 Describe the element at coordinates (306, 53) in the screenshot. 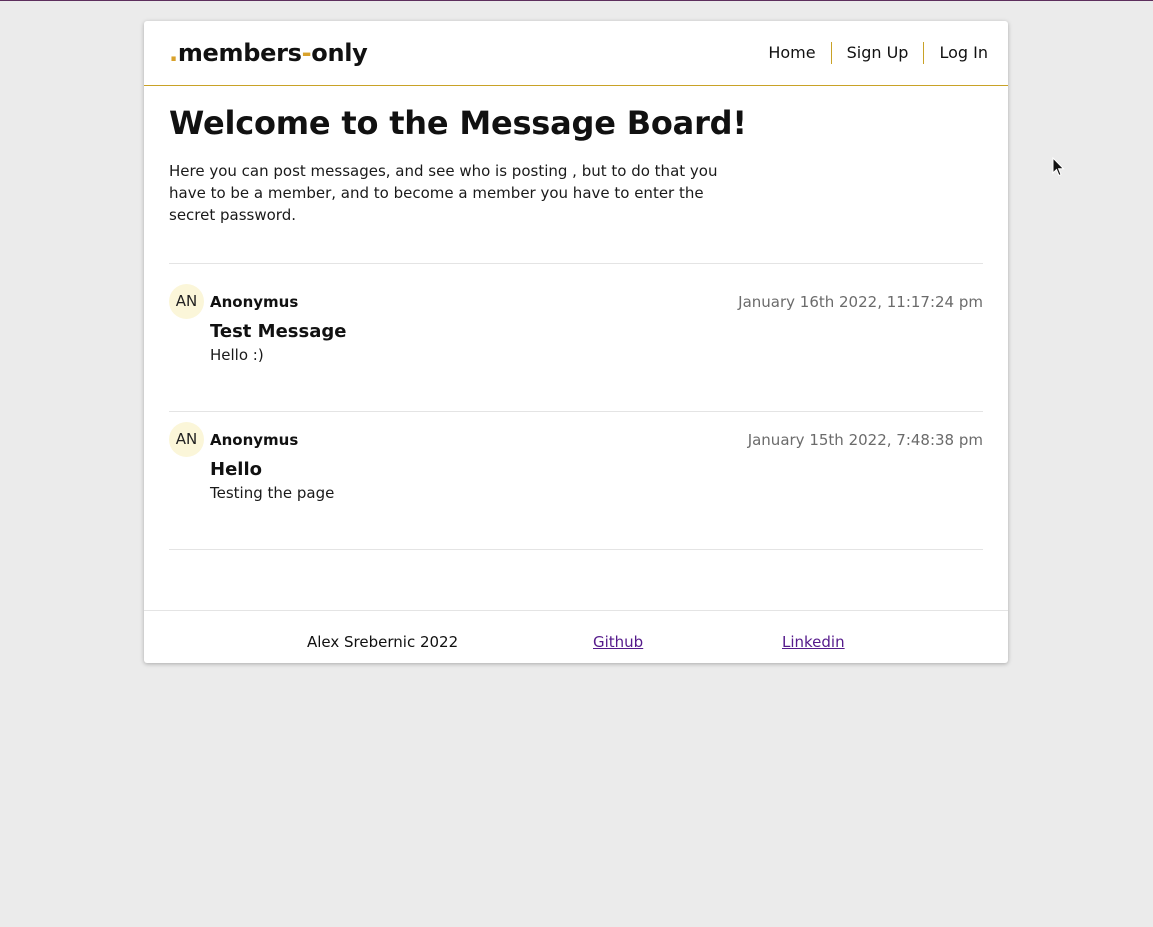

I see `logo-dash: -` at that location.